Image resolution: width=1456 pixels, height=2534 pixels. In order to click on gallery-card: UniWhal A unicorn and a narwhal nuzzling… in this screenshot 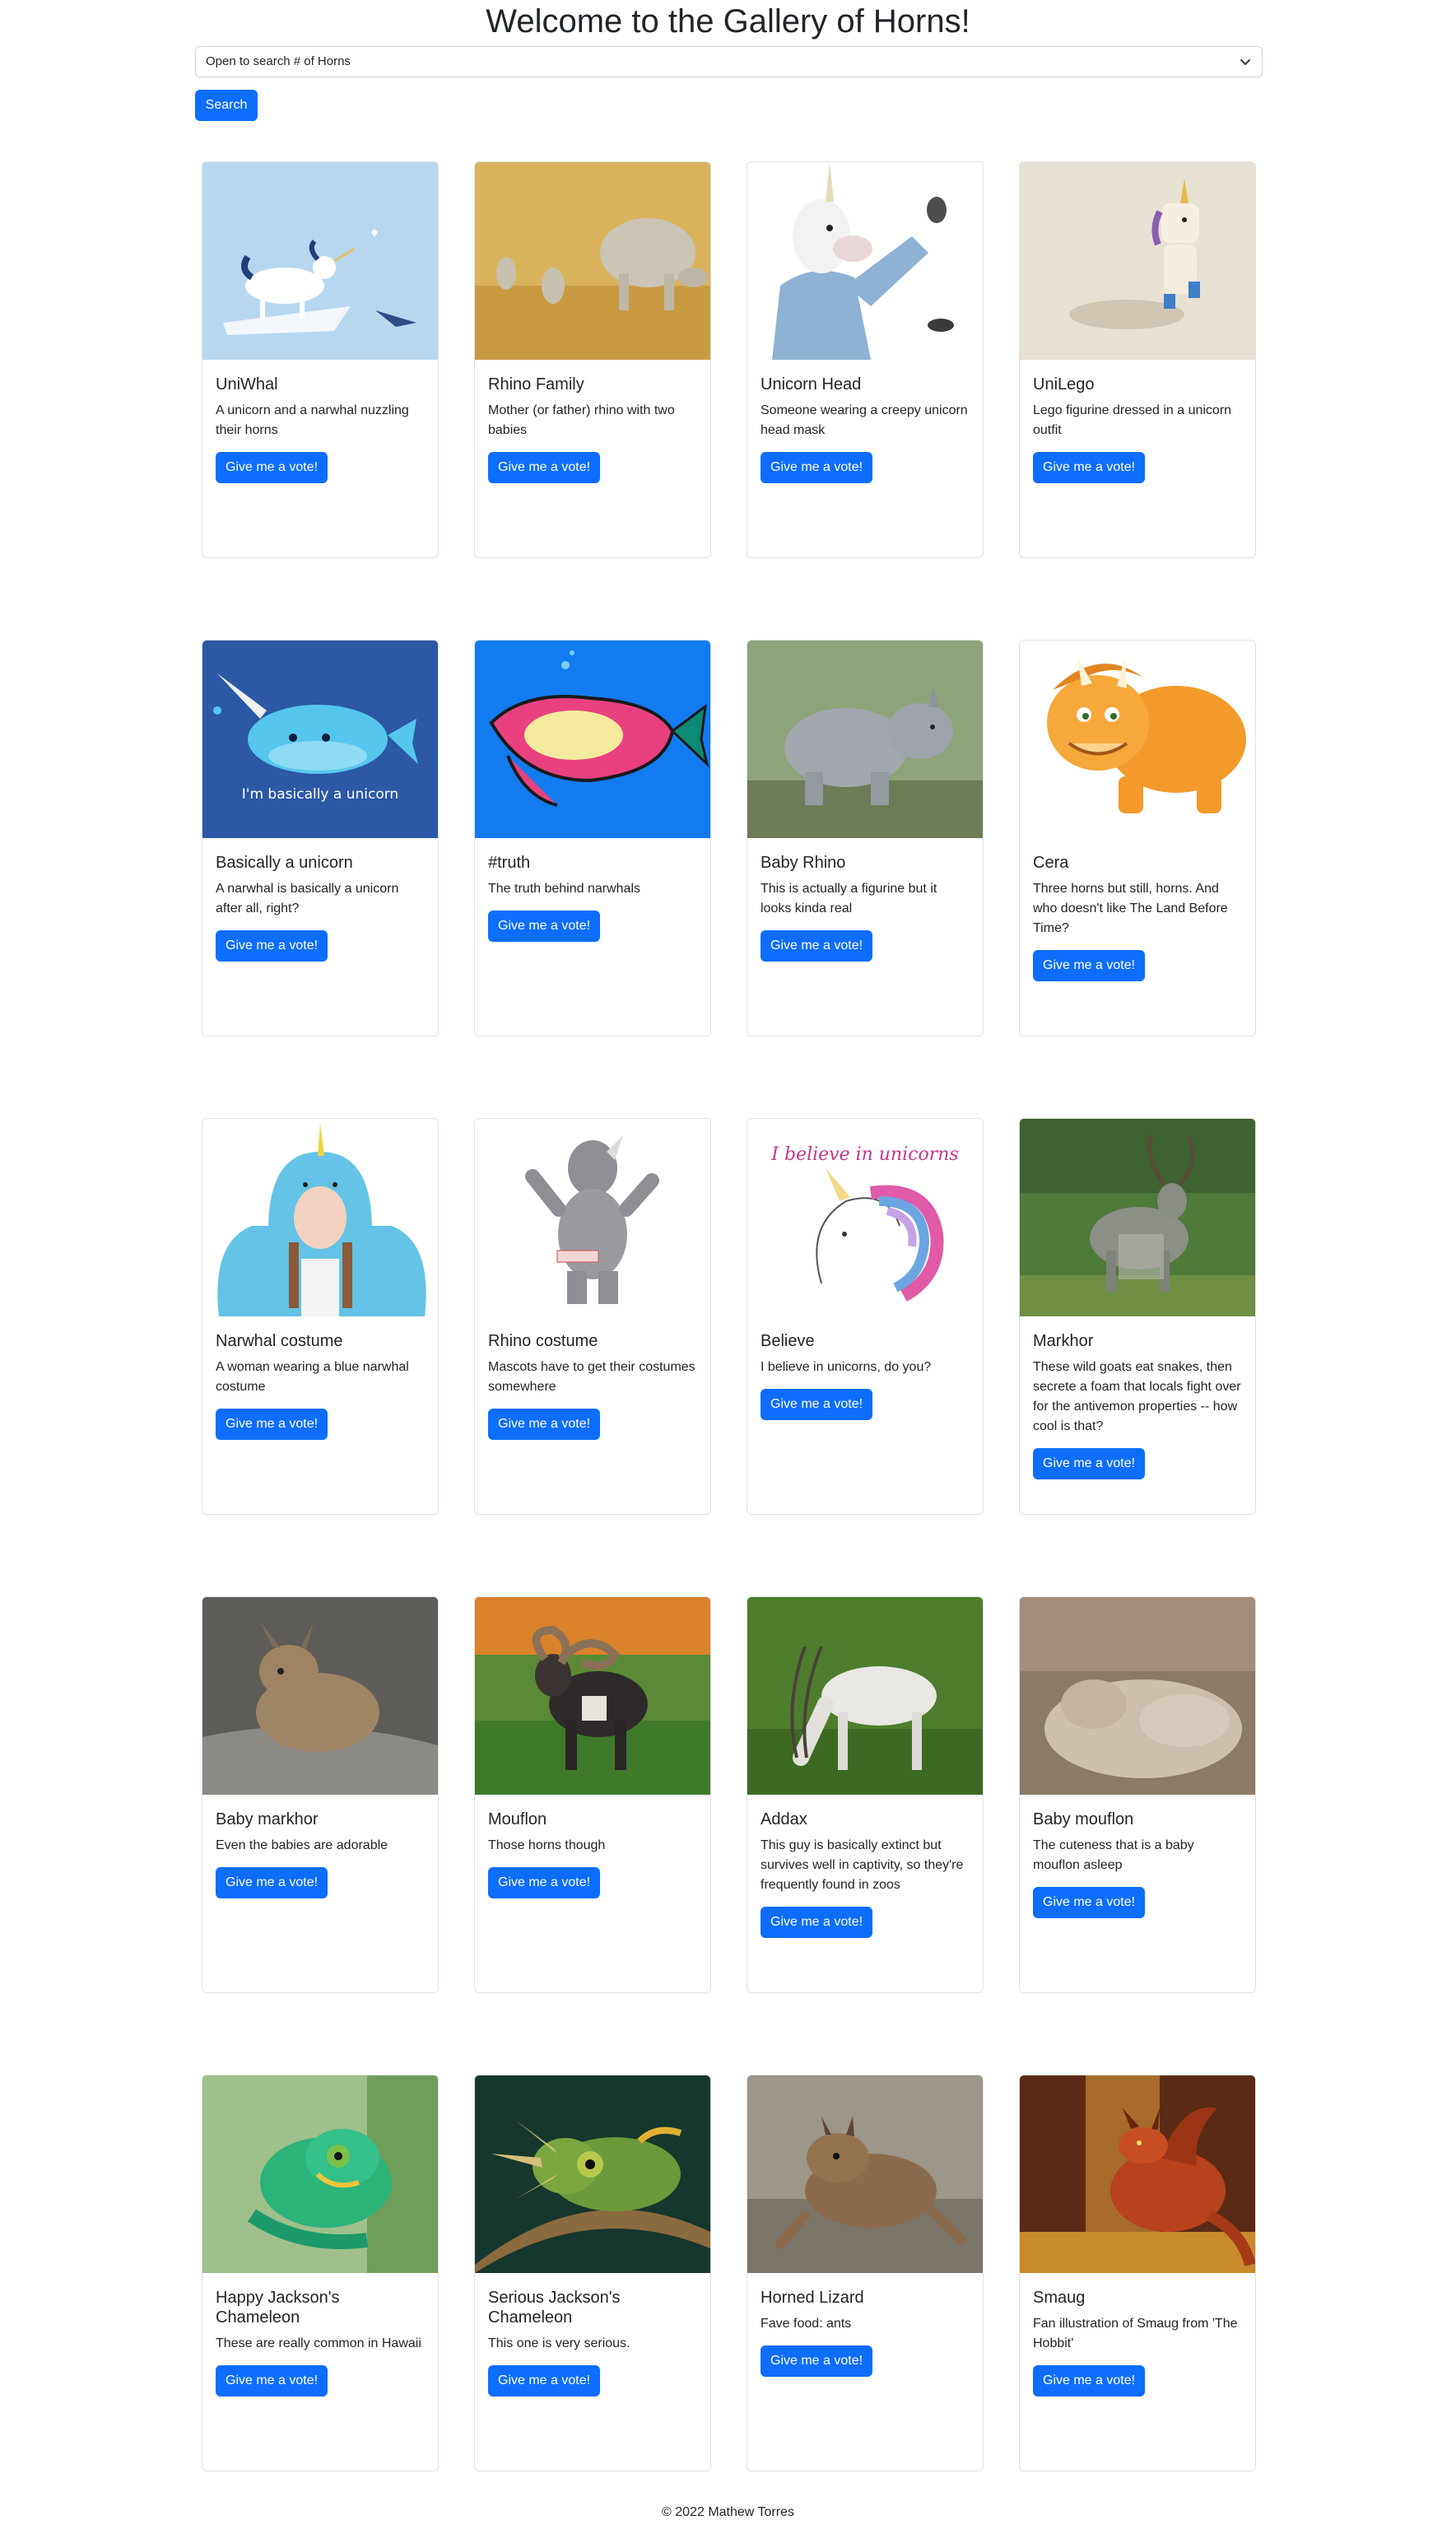, I will do `click(320, 360)`.